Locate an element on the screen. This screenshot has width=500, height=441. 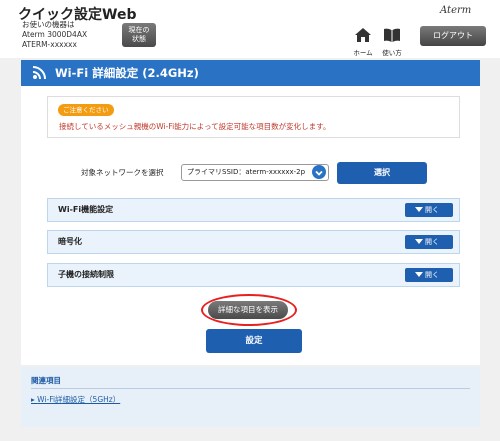
device-info-line: お使いの機器は is located at coordinates (48, 24).